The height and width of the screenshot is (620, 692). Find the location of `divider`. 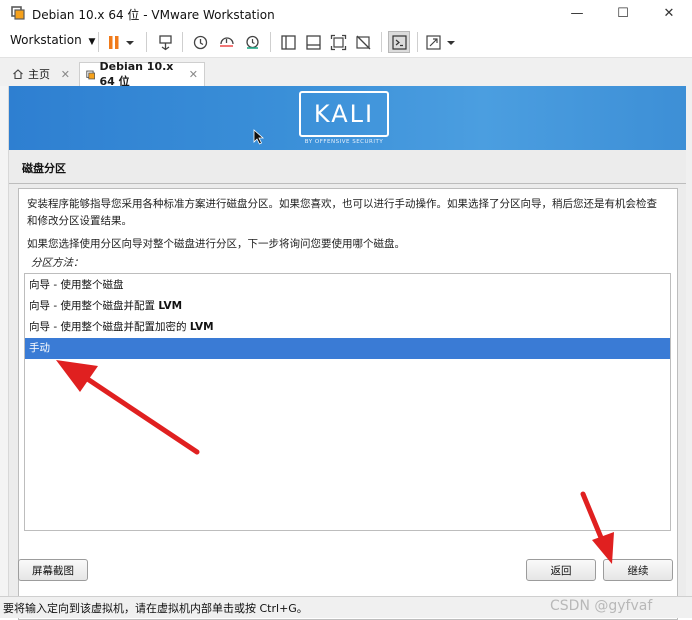

divider is located at coordinates (347, 183).